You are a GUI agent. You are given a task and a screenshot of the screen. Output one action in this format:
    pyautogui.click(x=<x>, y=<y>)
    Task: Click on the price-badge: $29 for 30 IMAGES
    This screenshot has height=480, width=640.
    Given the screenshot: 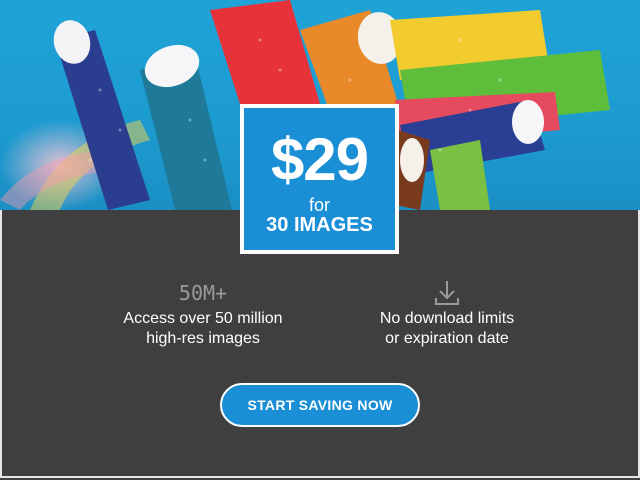 What is the action you would take?
    pyautogui.click(x=319, y=179)
    